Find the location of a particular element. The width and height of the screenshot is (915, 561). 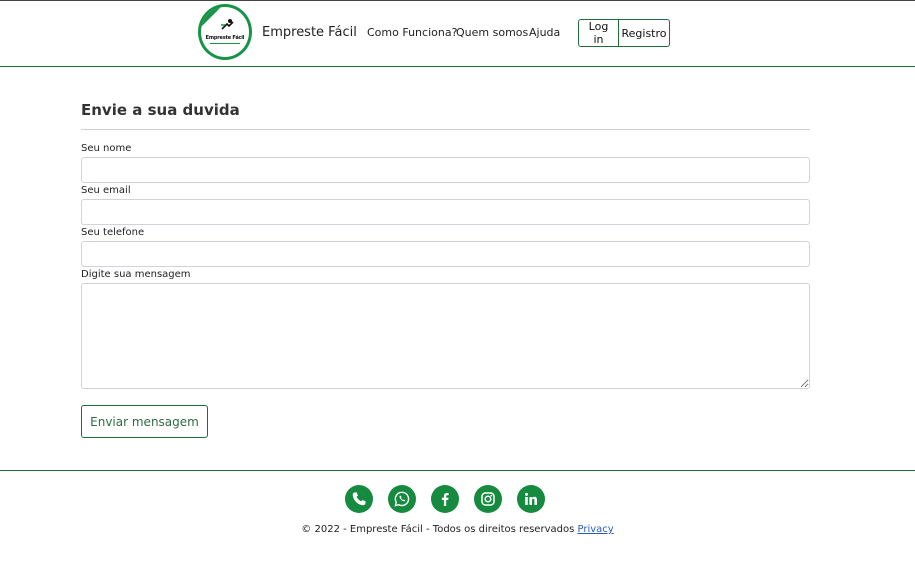

whatsapp-icon is located at coordinates (402, 499).